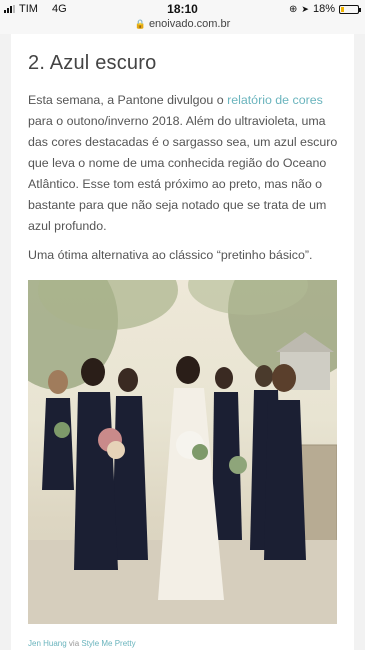  Describe the element at coordinates (189, 24) in the screenshot. I see `url-text: enoivado.com.br` at that location.